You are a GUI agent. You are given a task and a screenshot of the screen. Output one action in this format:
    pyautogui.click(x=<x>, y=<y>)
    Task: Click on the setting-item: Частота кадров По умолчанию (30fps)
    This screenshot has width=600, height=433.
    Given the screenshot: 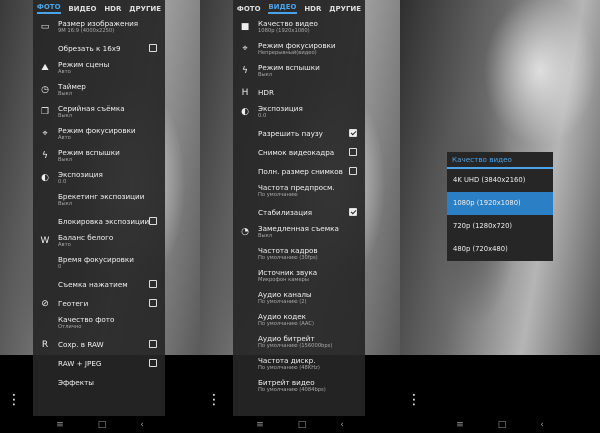 What is the action you would take?
    pyautogui.click(x=299, y=255)
    